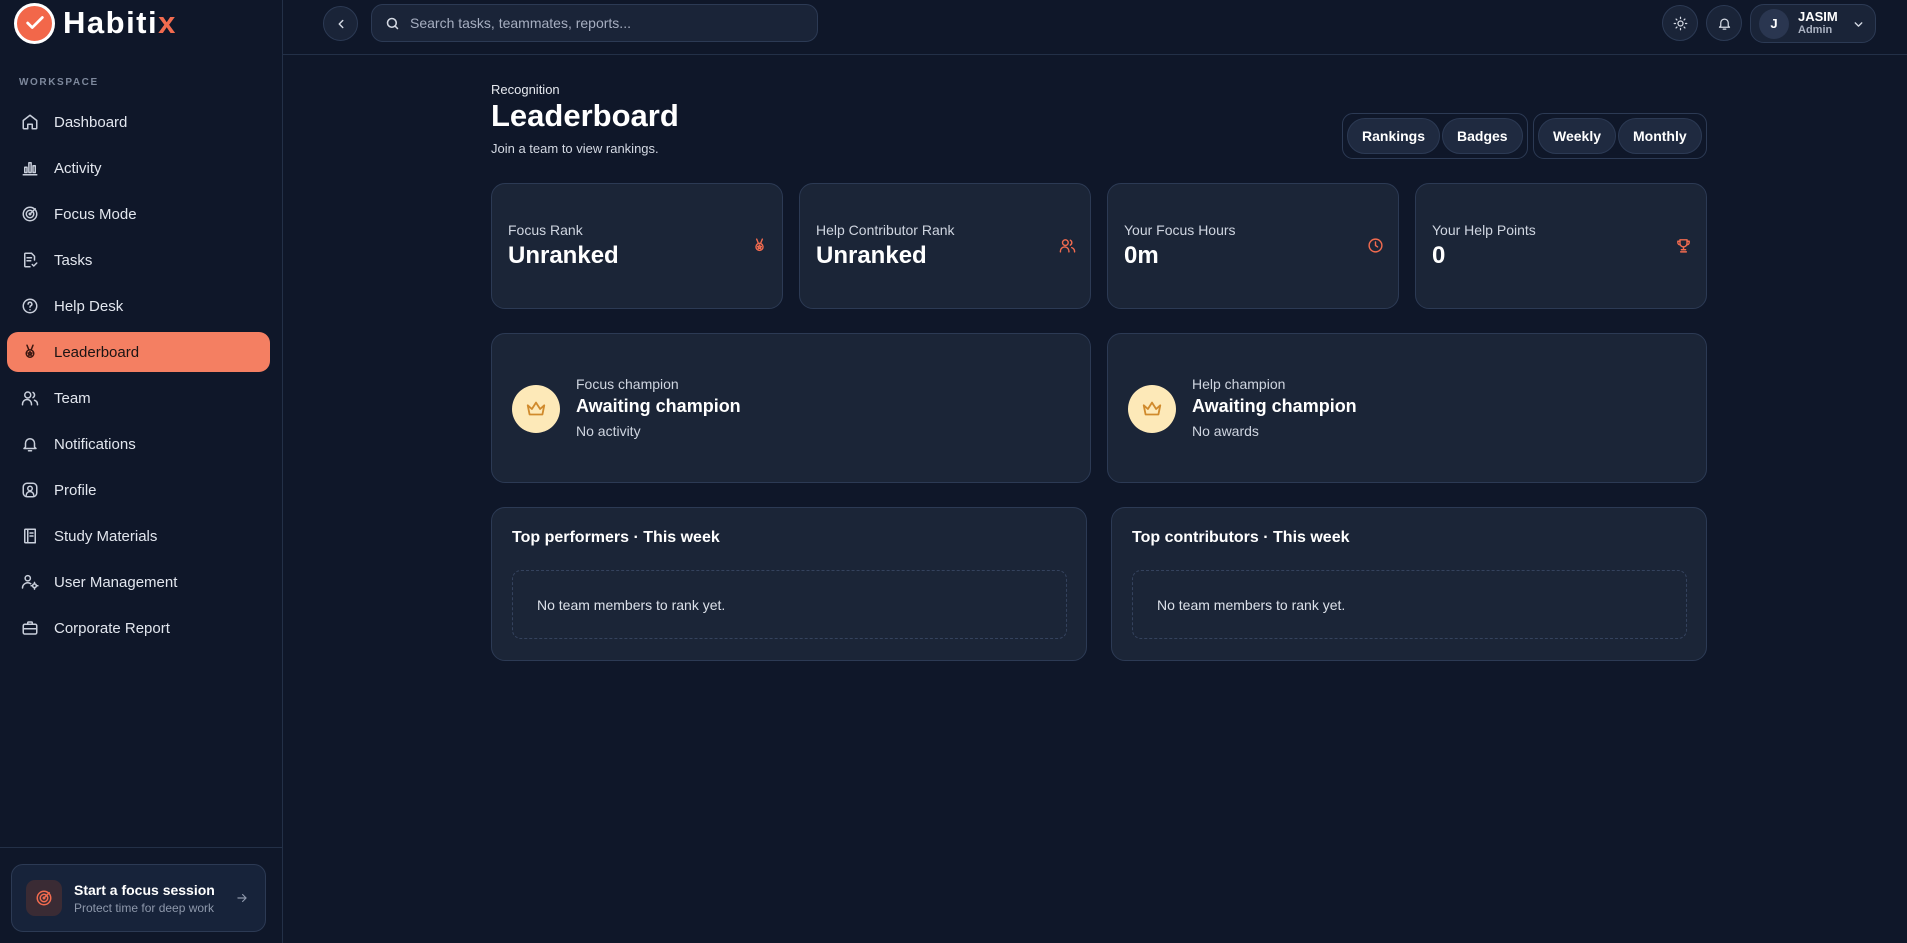 This screenshot has height=943, width=1907. I want to click on topbar: J JASIM Admin, so click(1095, 27).